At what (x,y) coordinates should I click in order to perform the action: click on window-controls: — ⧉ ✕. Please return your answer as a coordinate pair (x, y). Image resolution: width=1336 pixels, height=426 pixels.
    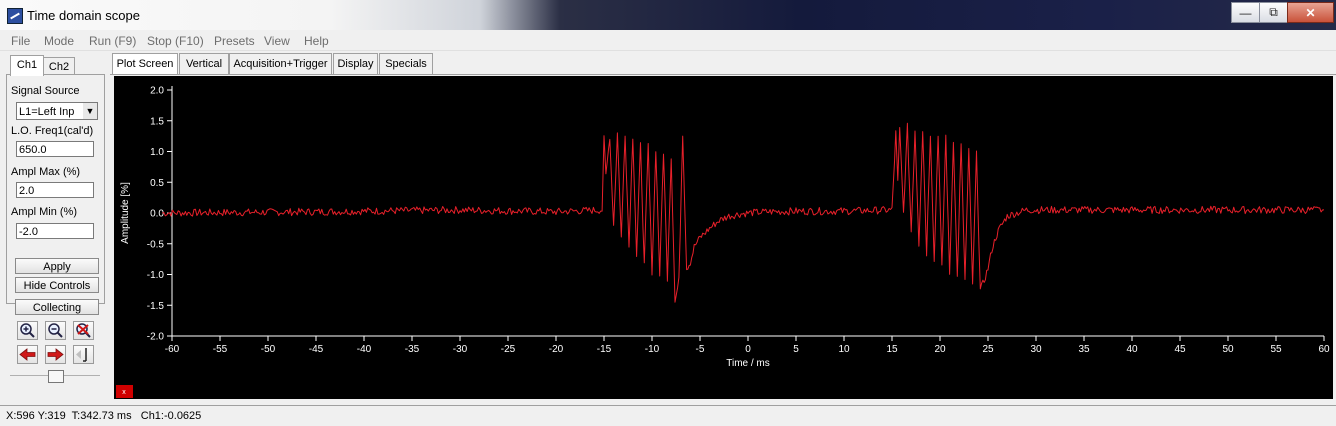
    Looking at the image, I should click on (1282, 12).